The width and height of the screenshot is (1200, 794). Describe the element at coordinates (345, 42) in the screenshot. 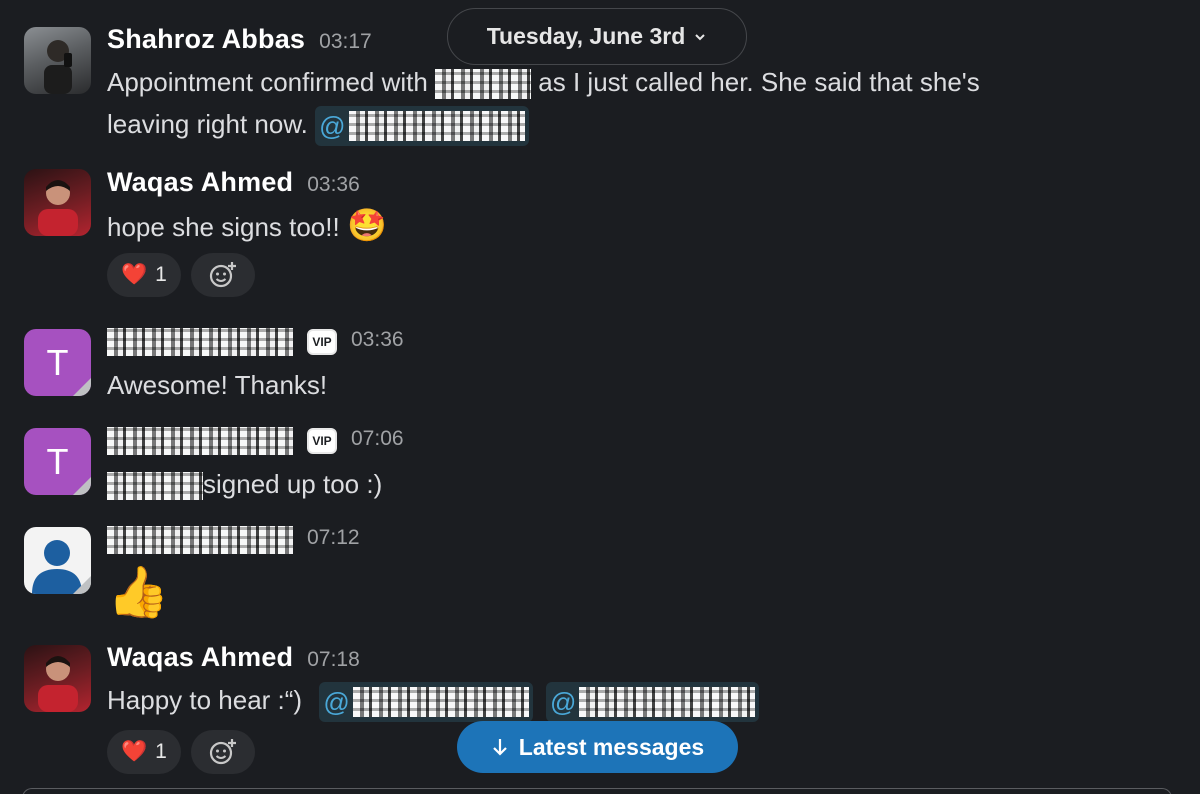

I see `timestamp: 03:17` at that location.